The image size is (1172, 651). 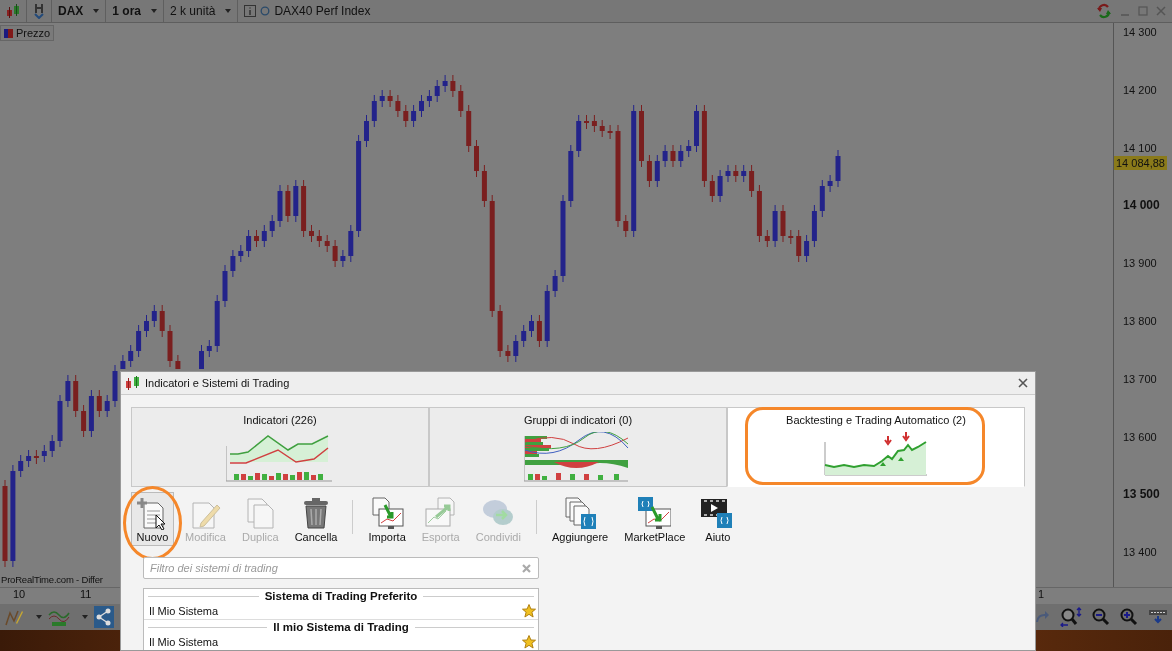 What do you see at coordinates (1140, 163) in the screenshot?
I see `current-price-badge: 14 084,88` at bounding box center [1140, 163].